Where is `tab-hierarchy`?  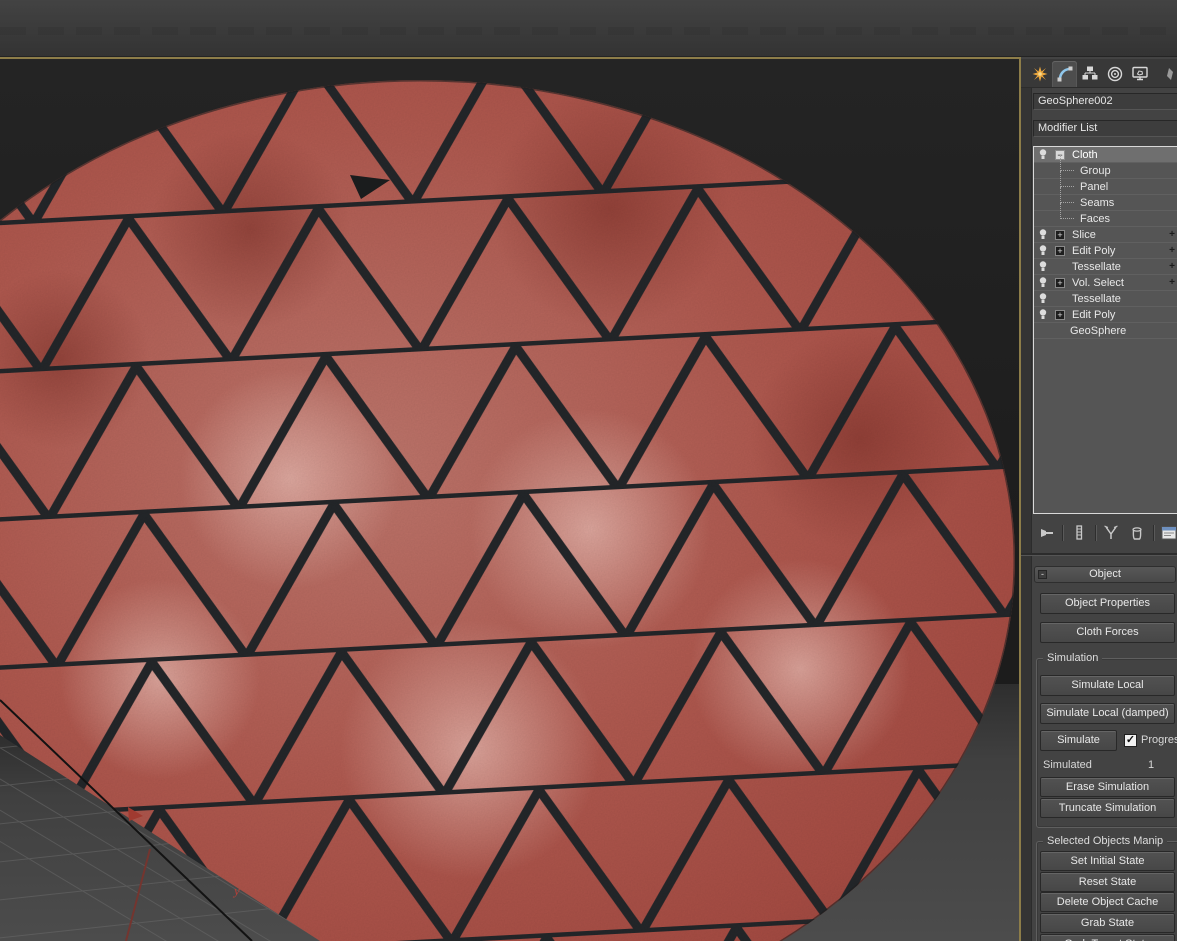
tab-hierarchy is located at coordinates (1089, 74).